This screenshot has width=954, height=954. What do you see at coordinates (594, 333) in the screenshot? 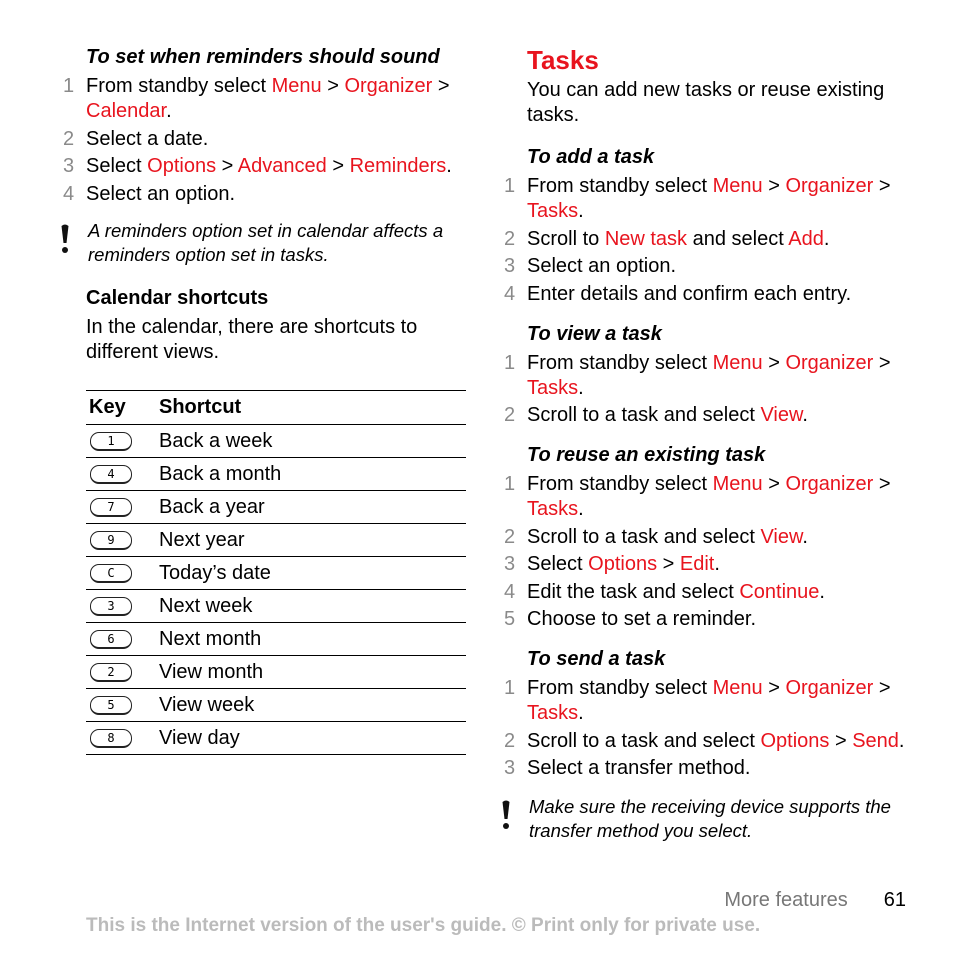
I see `procedure-title: To view a task` at bounding box center [594, 333].